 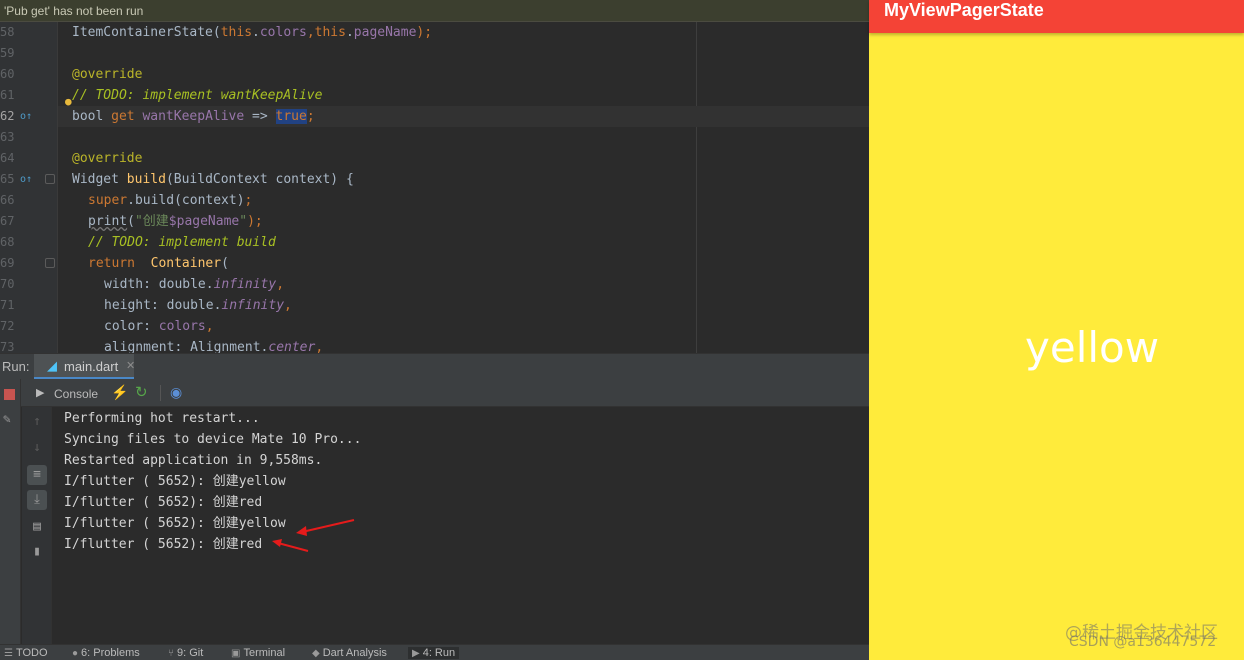 What do you see at coordinates (964, 10) in the screenshot?
I see `app-bar-title: MyViewPagerState` at bounding box center [964, 10].